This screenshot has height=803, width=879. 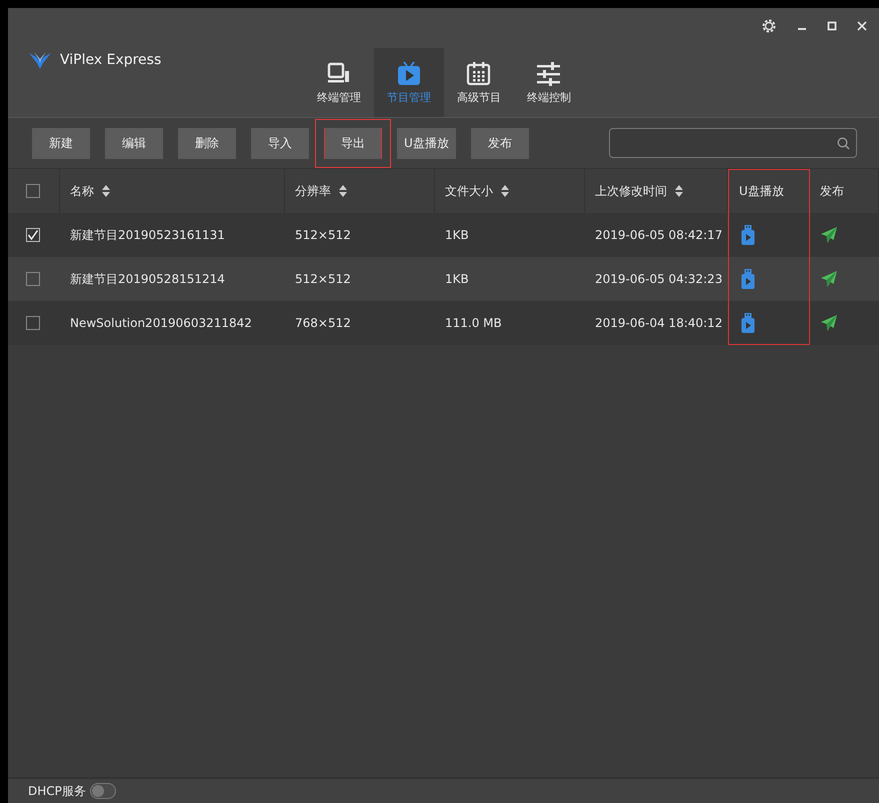 I want to click on column-header: 文件大小, so click(x=469, y=191).